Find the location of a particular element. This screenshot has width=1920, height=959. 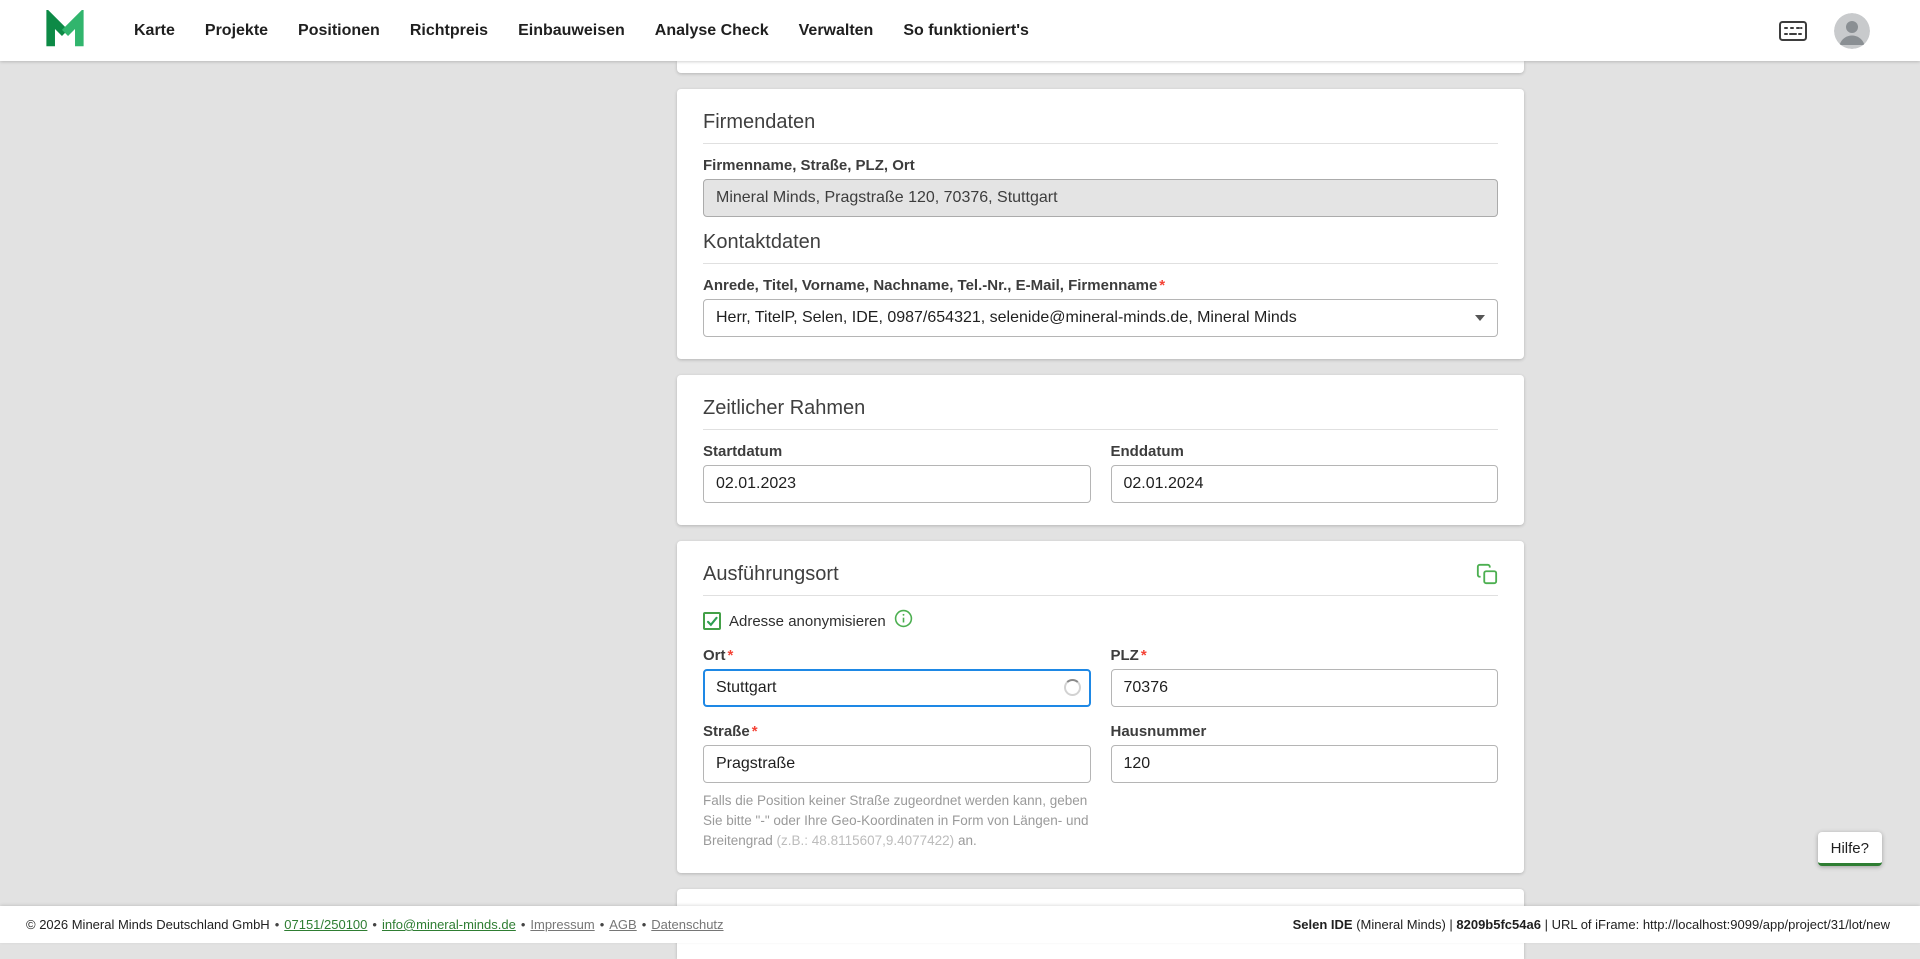

street-label: Straße* is located at coordinates (897, 731).